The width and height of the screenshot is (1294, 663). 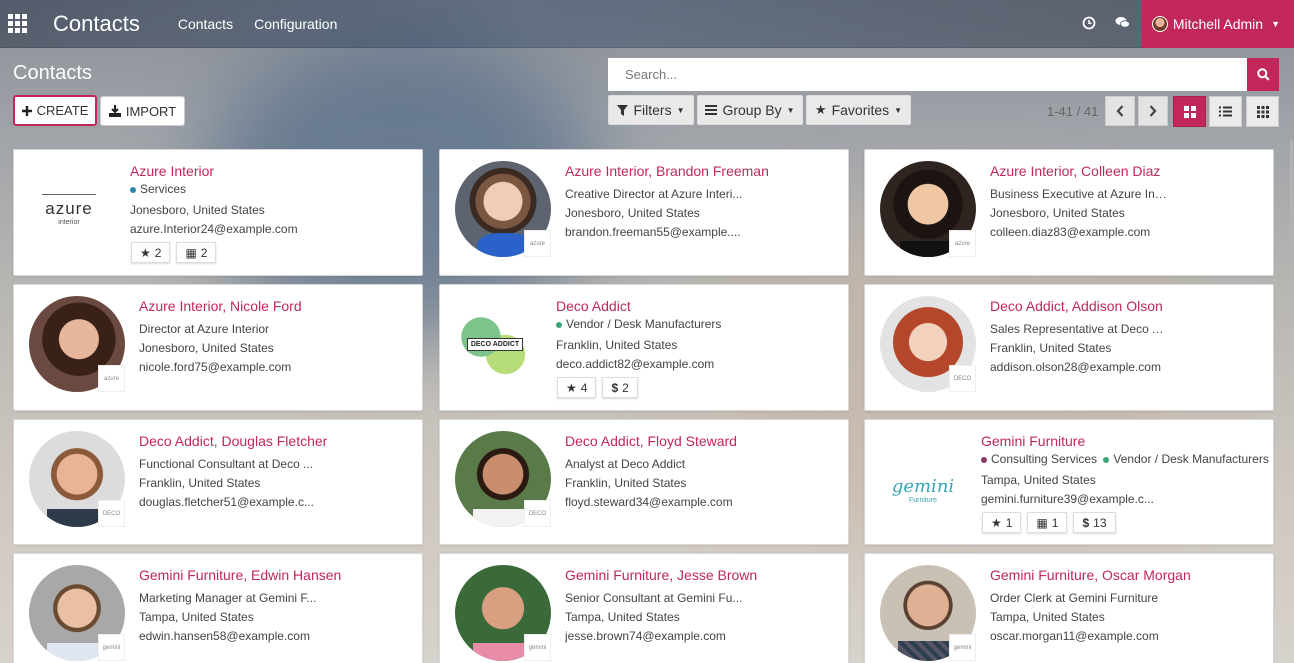 I want to click on favorites-label: Favorites, so click(x=860, y=110).